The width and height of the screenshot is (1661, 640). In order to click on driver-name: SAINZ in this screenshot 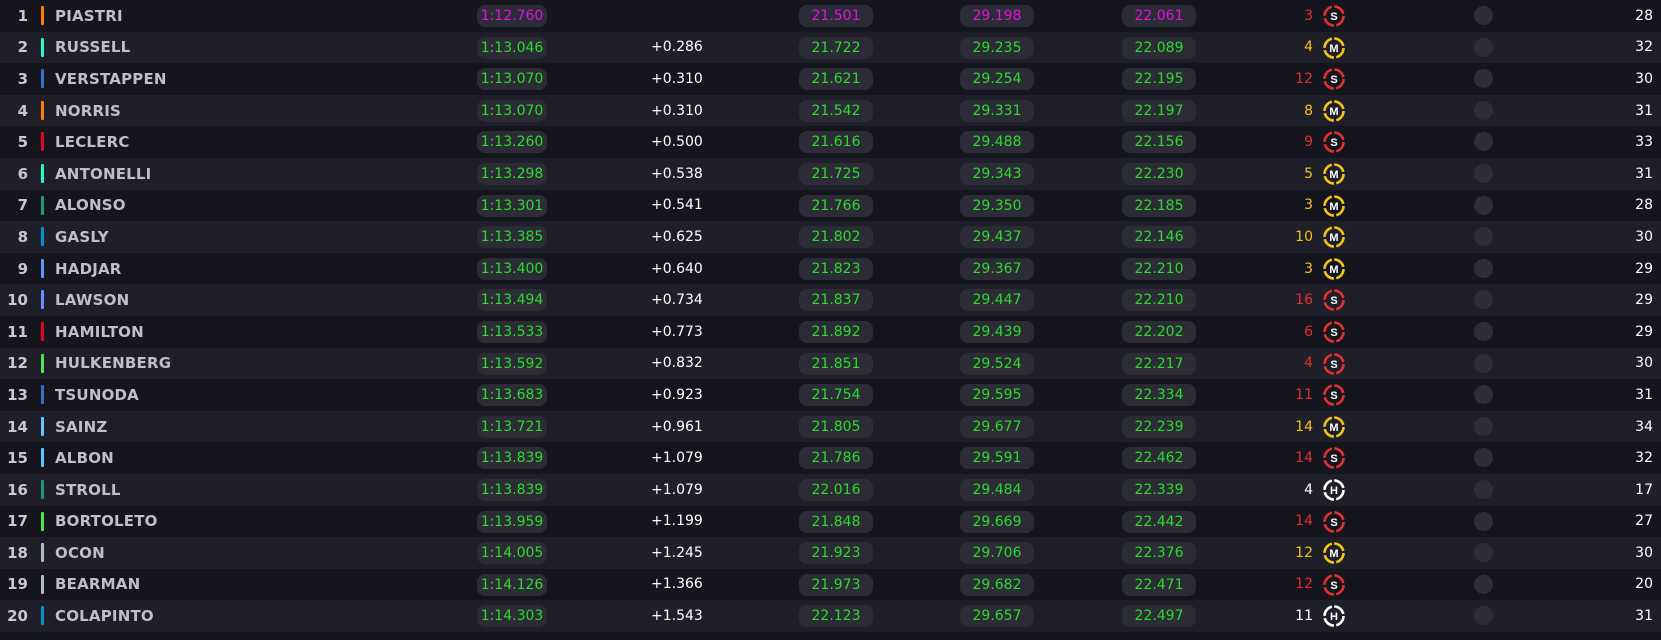, I will do `click(81, 427)`.